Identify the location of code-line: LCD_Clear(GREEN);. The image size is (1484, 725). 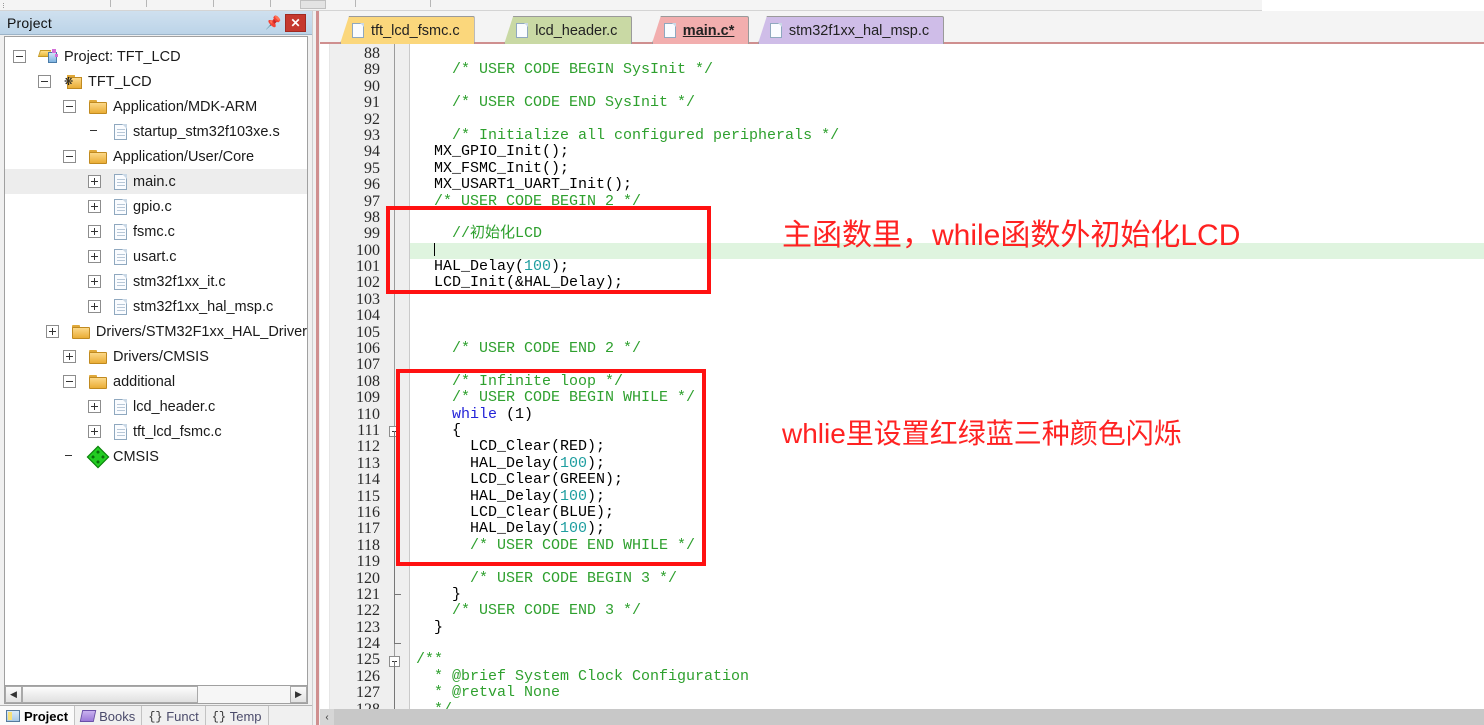
(947, 479).